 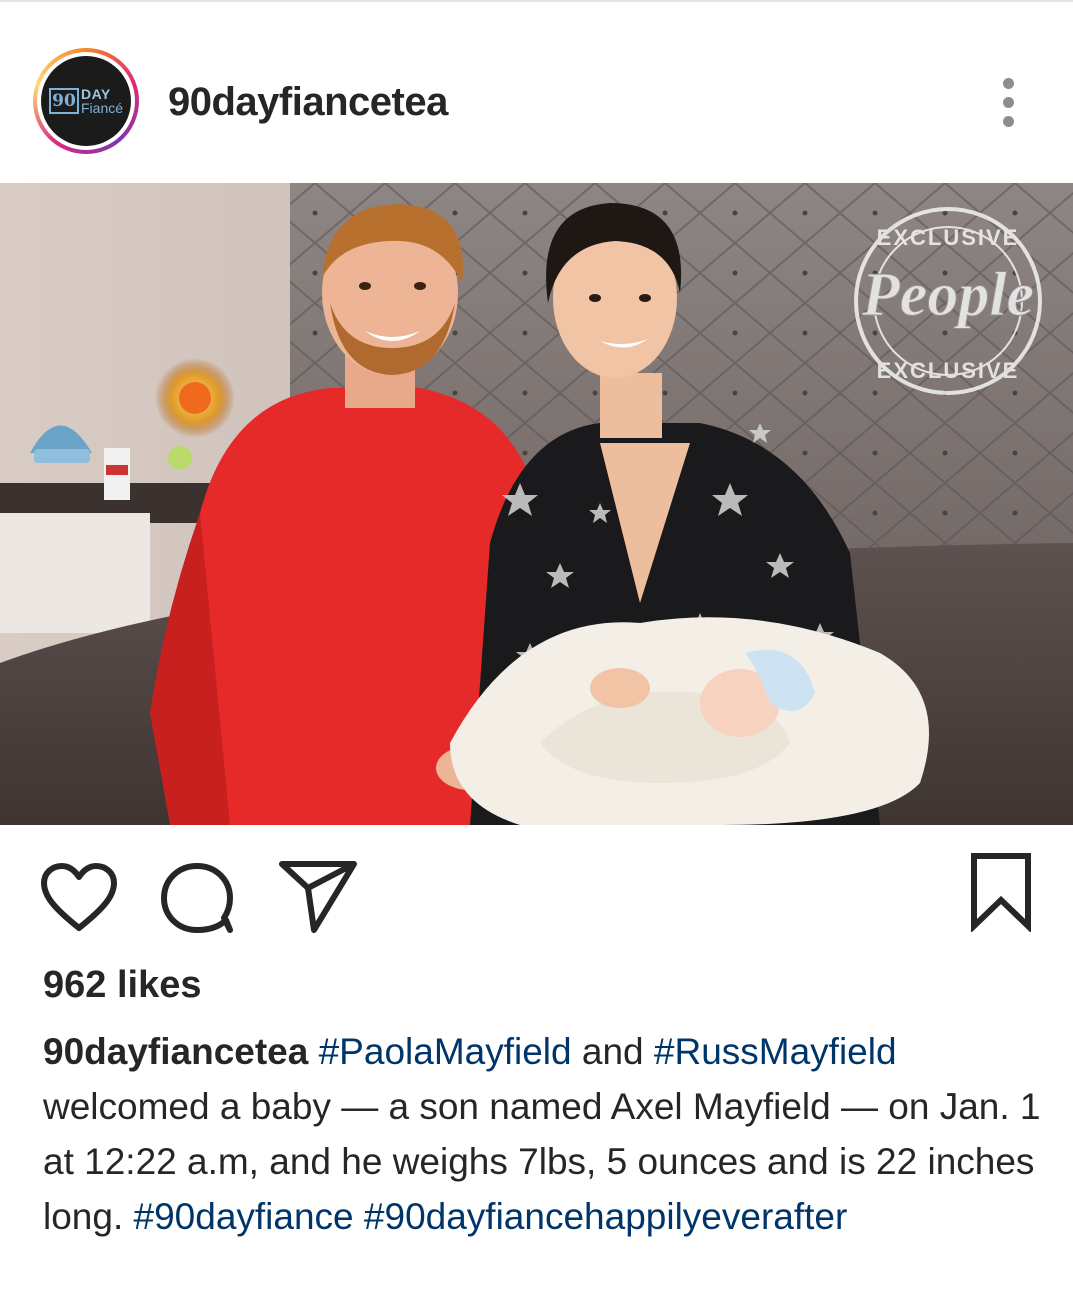 What do you see at coordinates (308, 102) in the screenshot?
I see `post-username: 90dayfiancetea` at bounding box center [308, 102].